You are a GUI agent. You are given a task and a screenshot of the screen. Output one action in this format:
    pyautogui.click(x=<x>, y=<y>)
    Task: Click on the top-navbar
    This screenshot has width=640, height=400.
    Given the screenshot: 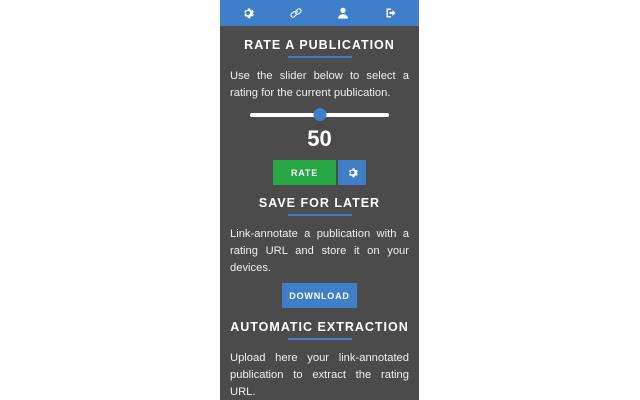 What is the action you would take?
    pyautogui.click(x=319, y=13)
    